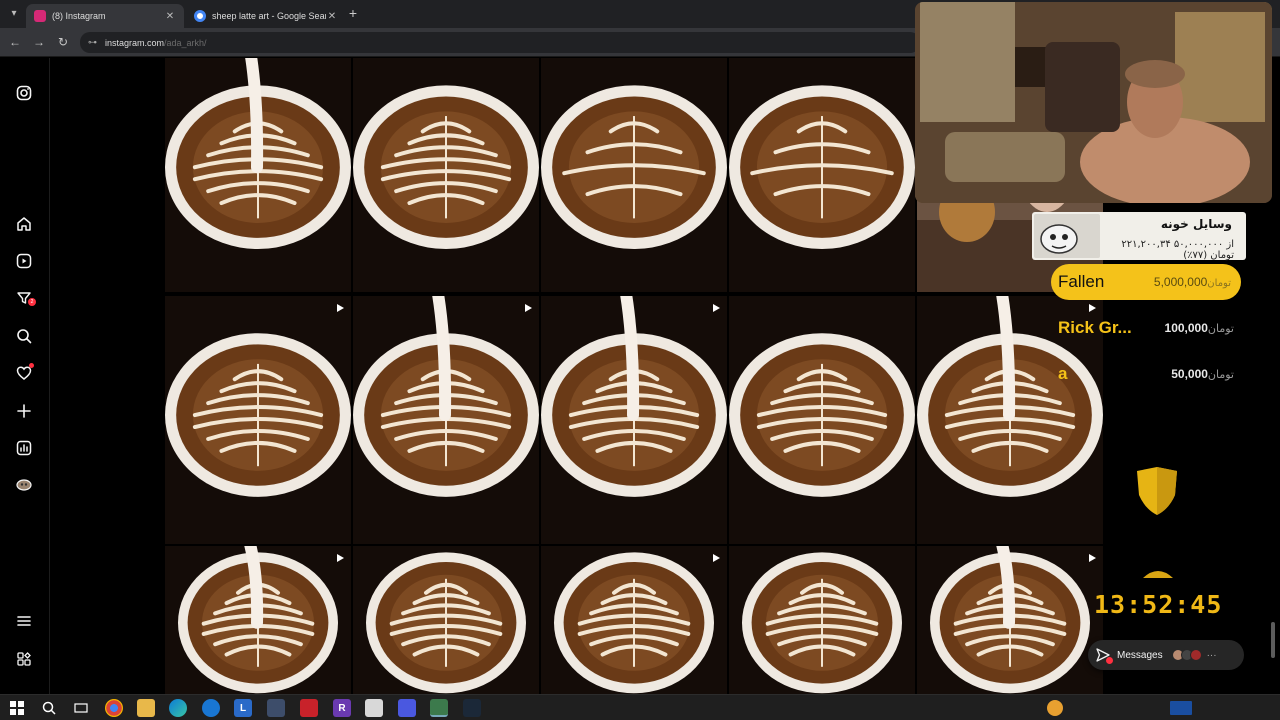  What do you see at coordinates (92, 42) in the screenshot?
I see `site-info-icon: ⊶` at bounding box center [92, 42].